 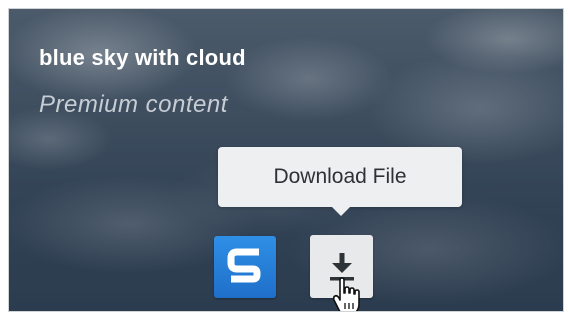 What do you see at coordinates (142, 57) in the screenshot?
I see `asset-title: blue sky with cloud` at bounding box center [142, 57].